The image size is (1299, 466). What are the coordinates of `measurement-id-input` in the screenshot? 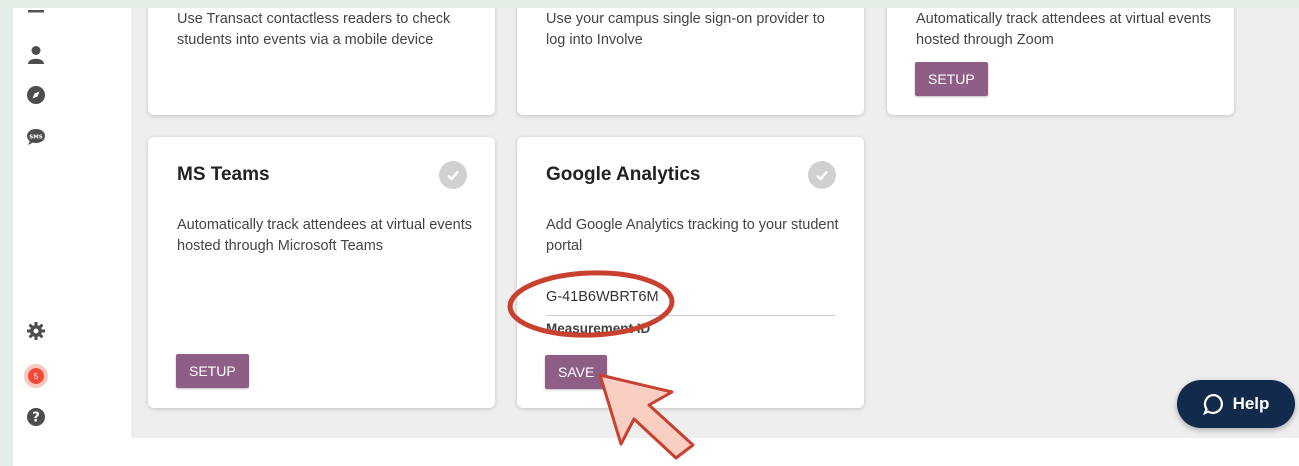 It's located at (691, 297).